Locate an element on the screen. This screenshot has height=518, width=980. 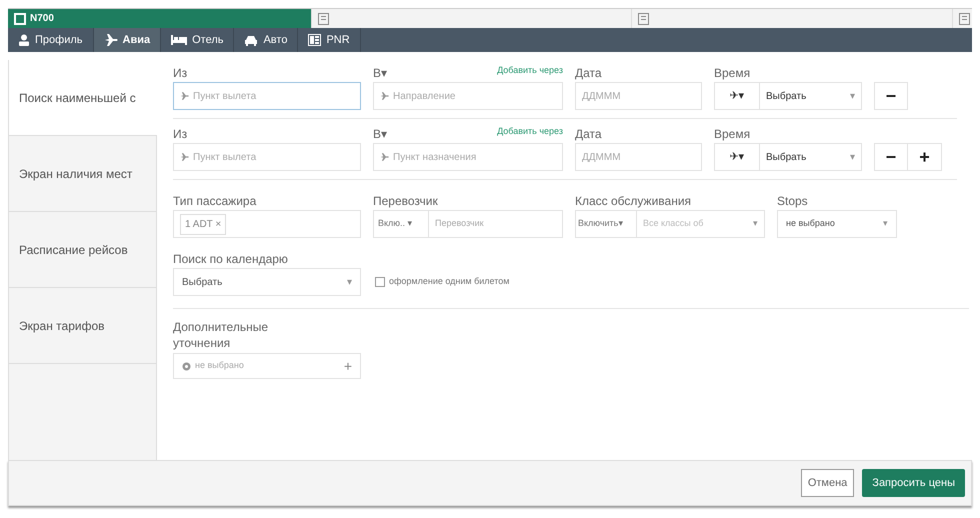
input-field: не выбрано + is located at coordinates (267, 366).